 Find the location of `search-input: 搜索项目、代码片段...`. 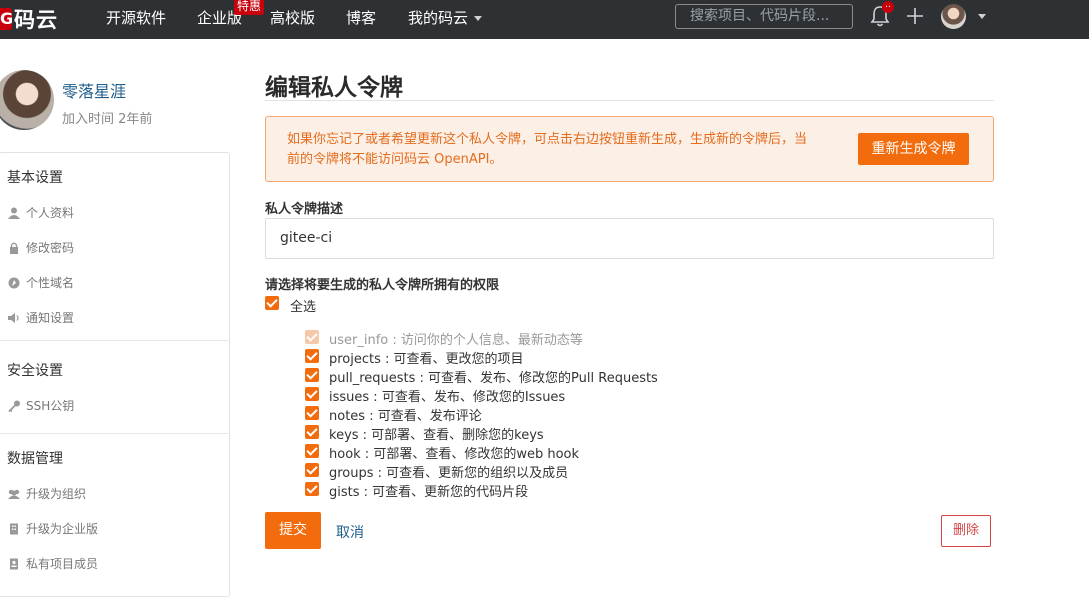

search-input: 搜索项目、代码片段... is located at coordinates (764, 16).